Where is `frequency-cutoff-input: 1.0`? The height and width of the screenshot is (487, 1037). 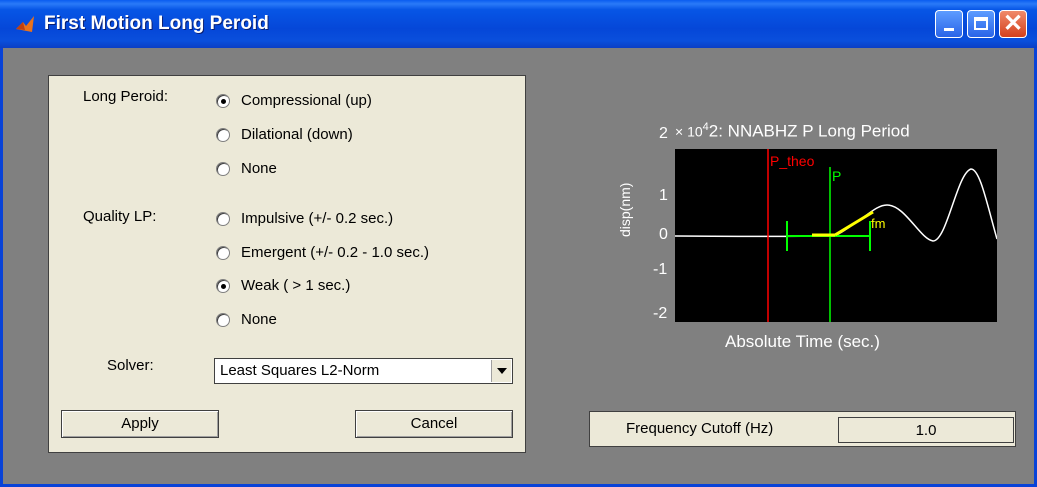
frequency-cutoff-input: 1.0 is located at coordinates (926, 430).